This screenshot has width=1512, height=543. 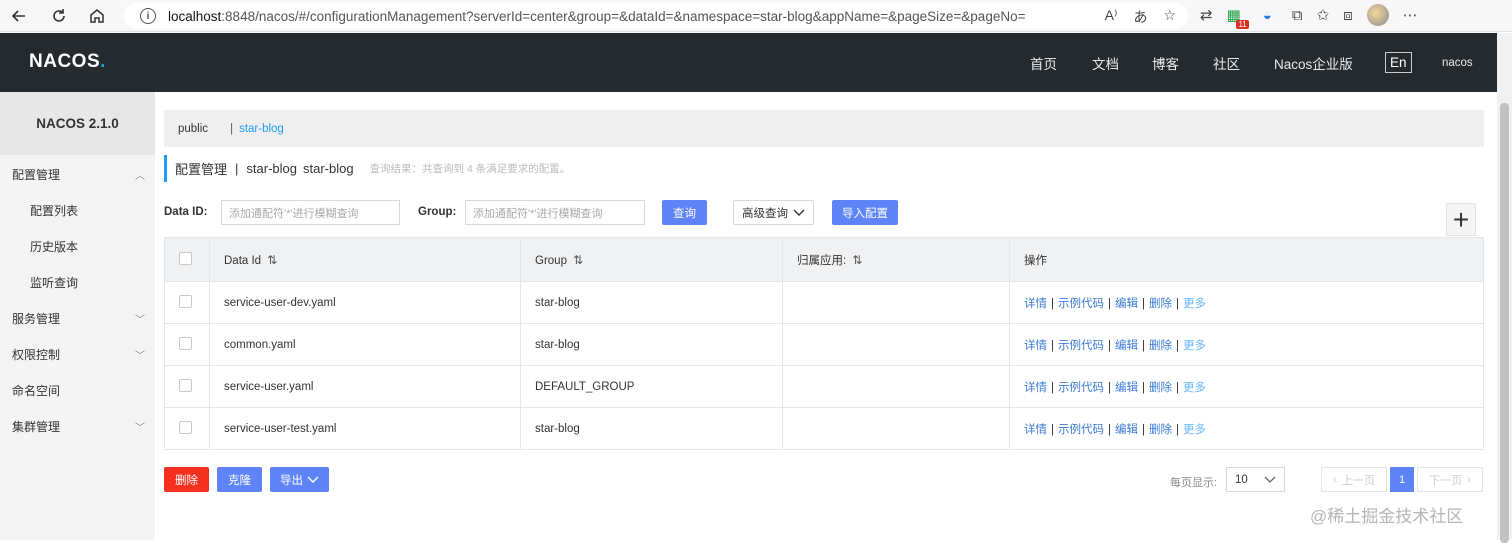 What do you see at coordinates (1313, 63) in the screenshot?
I see `nav-enterprise: Nacos企业版` at bounding box center [1313, 63].